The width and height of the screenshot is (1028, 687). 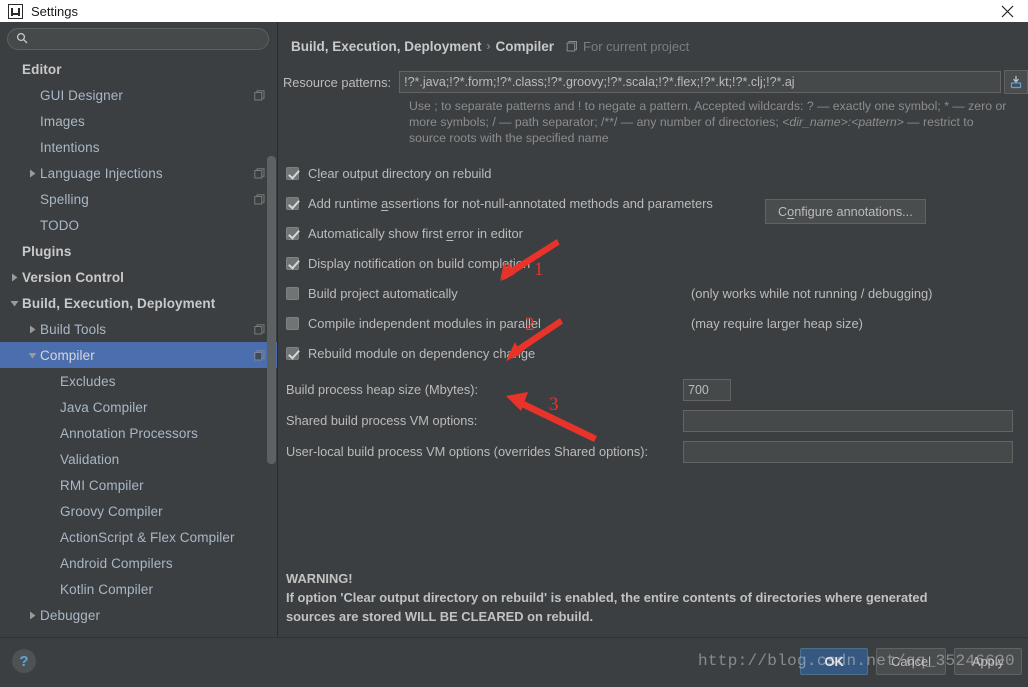 I want to click on sidebar-item-editor: Editor, so click(x=138, y=69).